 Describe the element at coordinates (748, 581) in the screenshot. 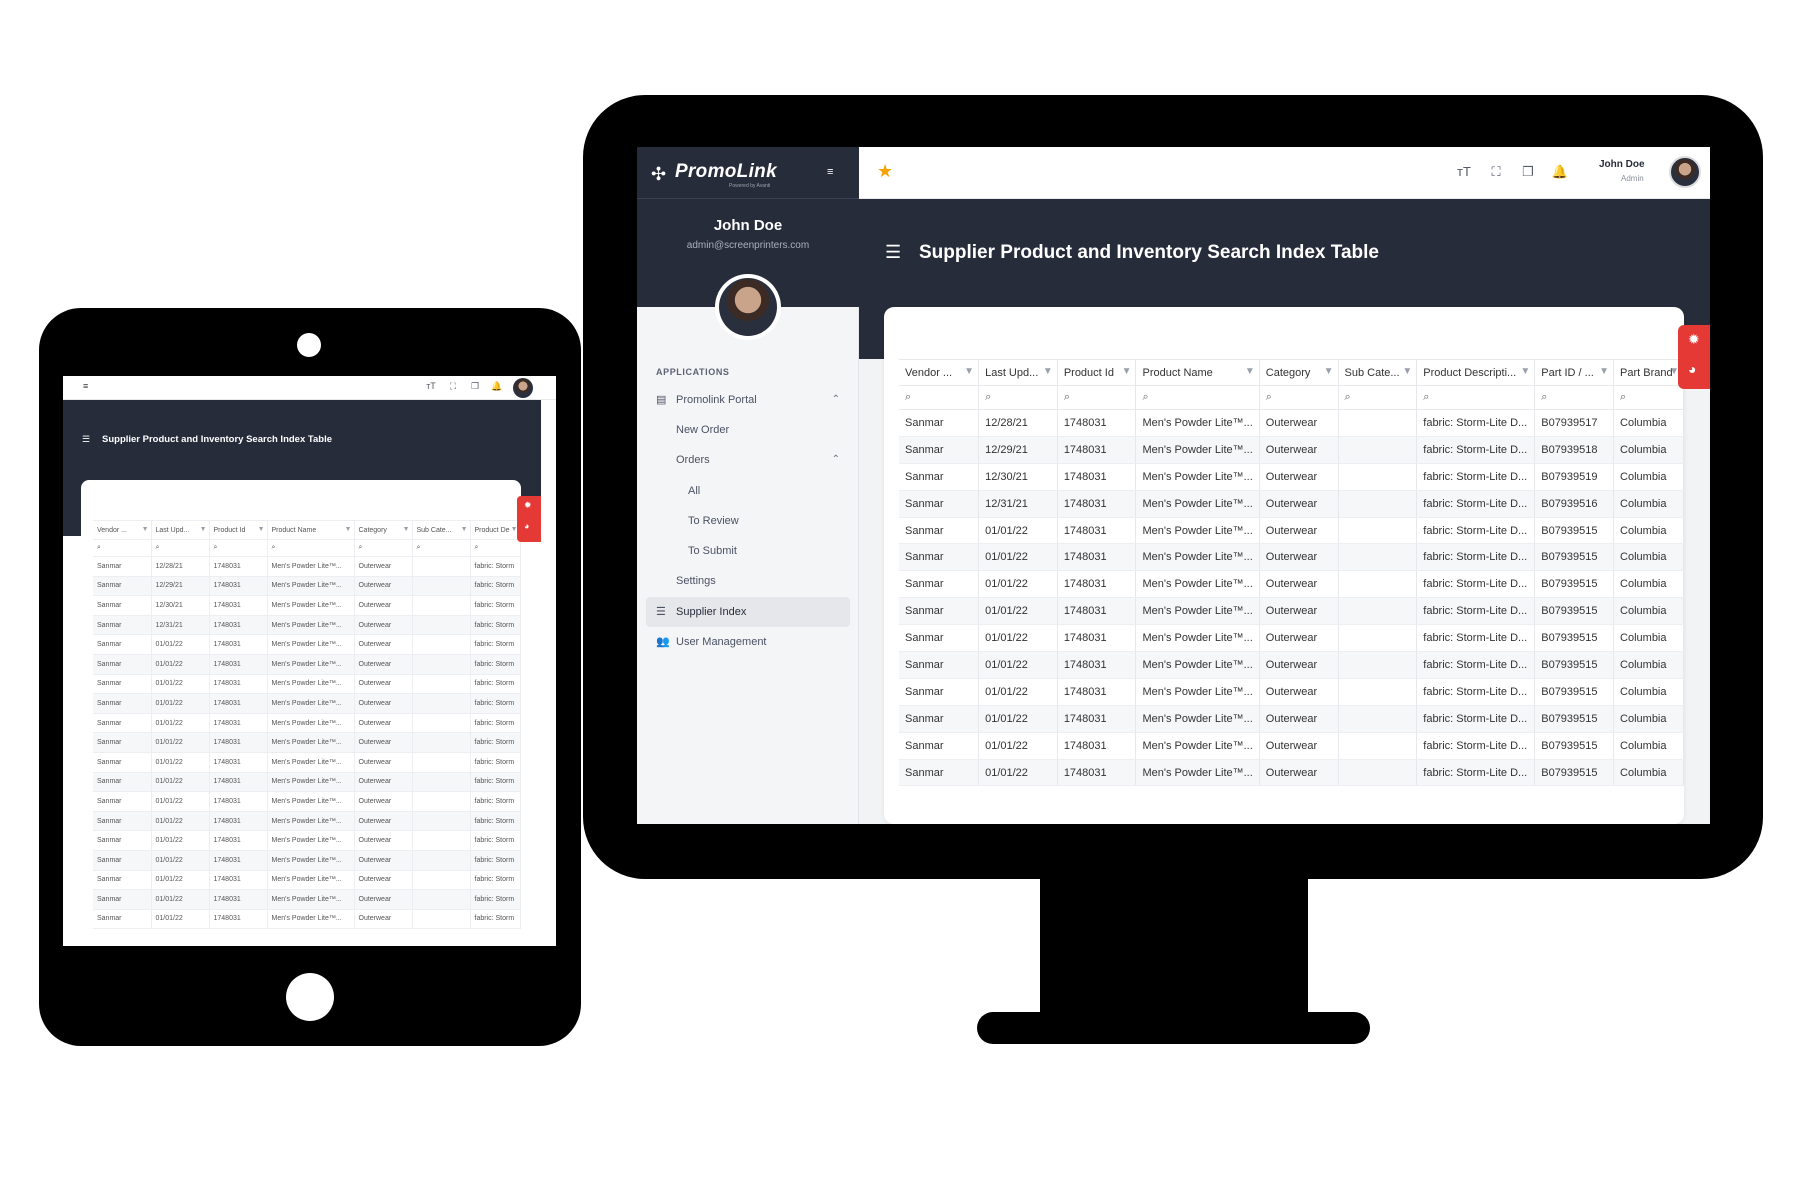

I see `sidebar-item-settings: Settings` at that location.